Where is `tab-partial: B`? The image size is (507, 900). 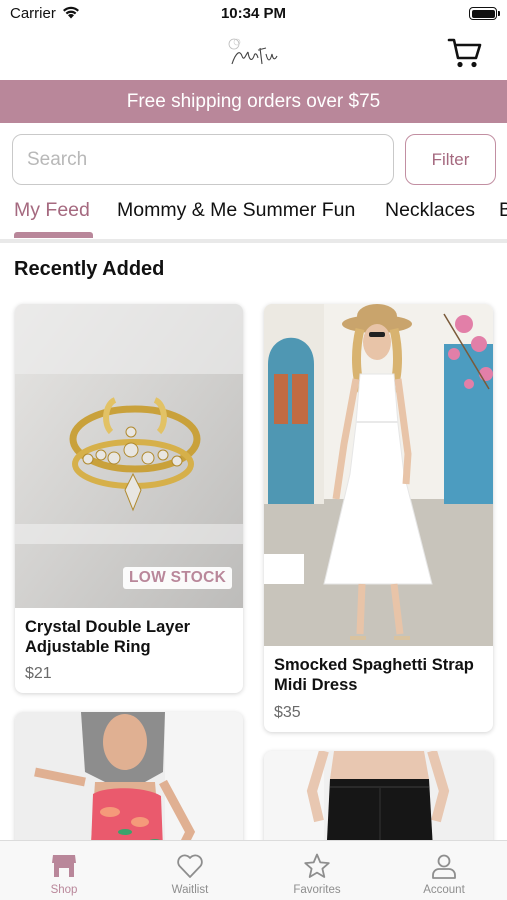
tab-partial: B is located at coordinates (503, 210).